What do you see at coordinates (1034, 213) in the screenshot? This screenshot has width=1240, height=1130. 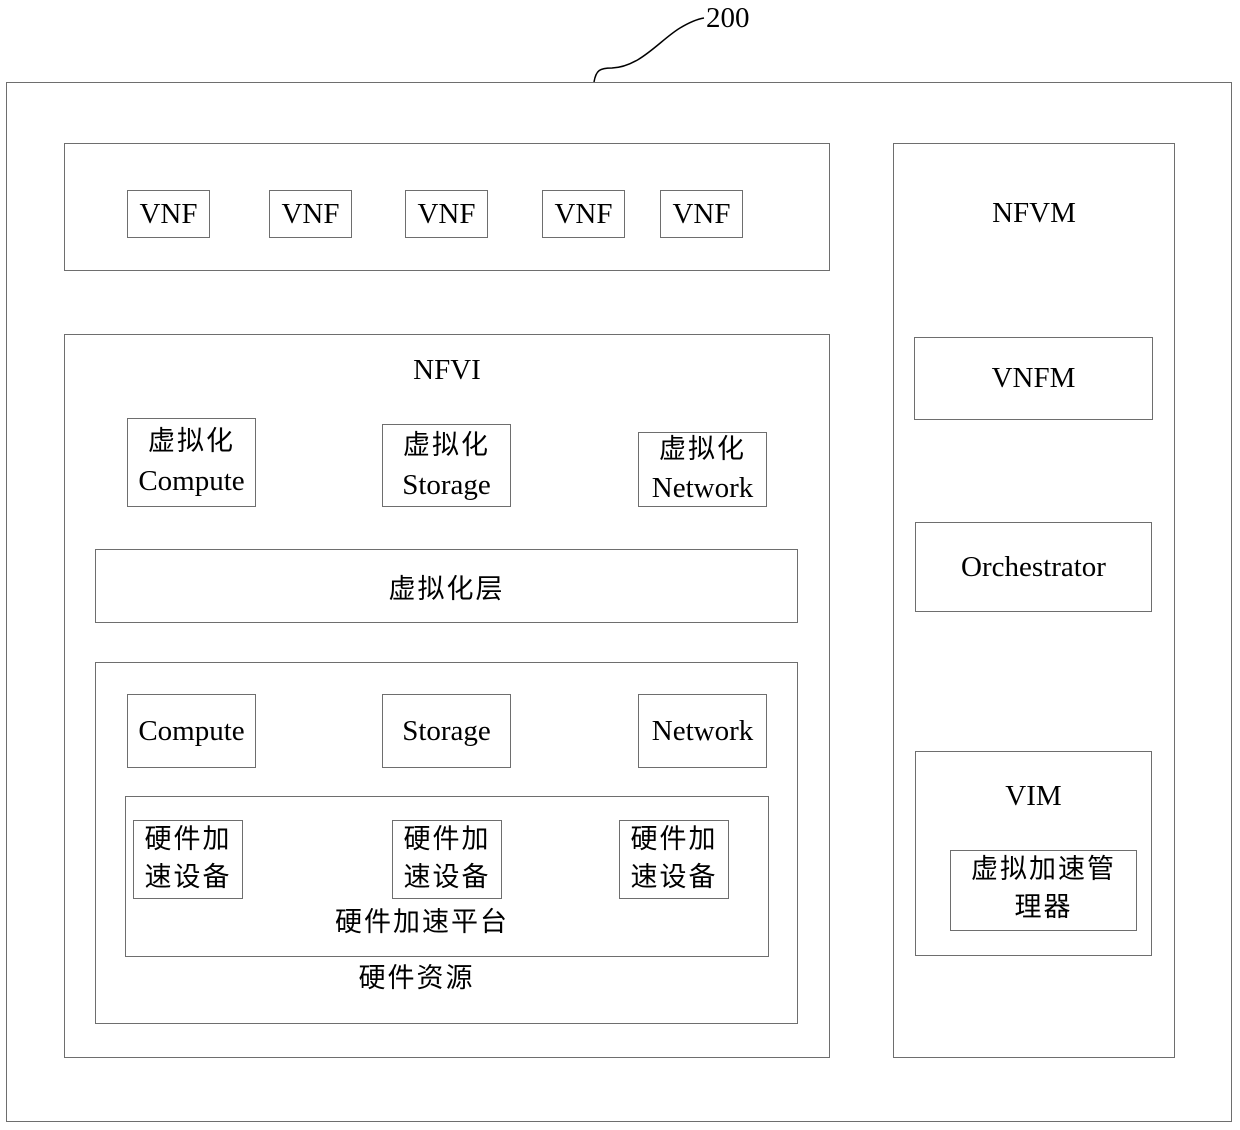 I see `nfvm-title: NFVM` at bounding box center [1034, 213].